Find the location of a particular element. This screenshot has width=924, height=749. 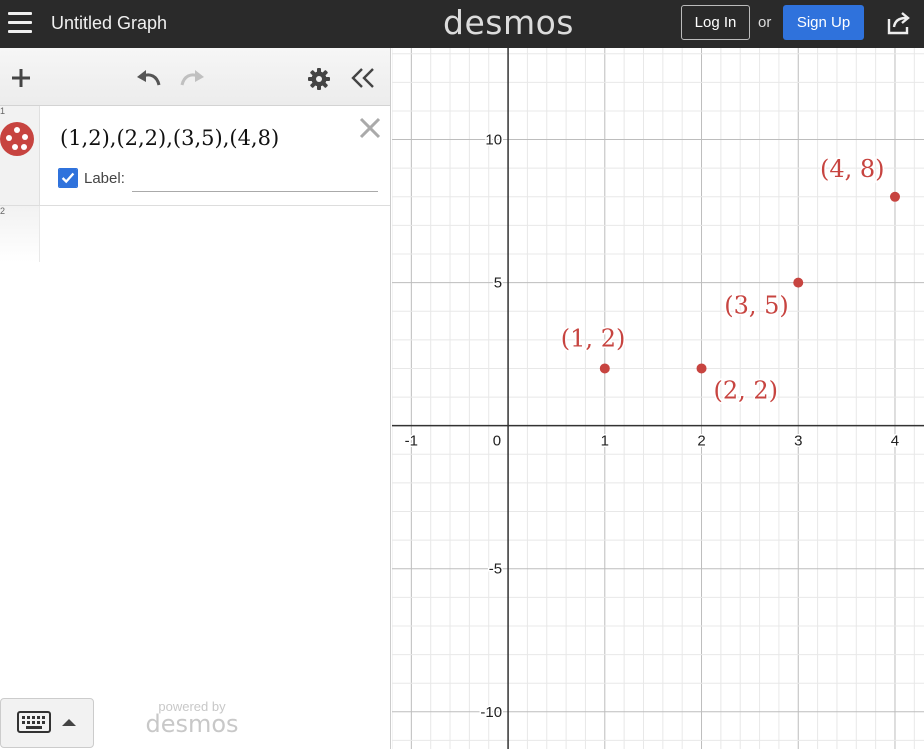

keypad-toggle-button is located at coordinates (47, 723).